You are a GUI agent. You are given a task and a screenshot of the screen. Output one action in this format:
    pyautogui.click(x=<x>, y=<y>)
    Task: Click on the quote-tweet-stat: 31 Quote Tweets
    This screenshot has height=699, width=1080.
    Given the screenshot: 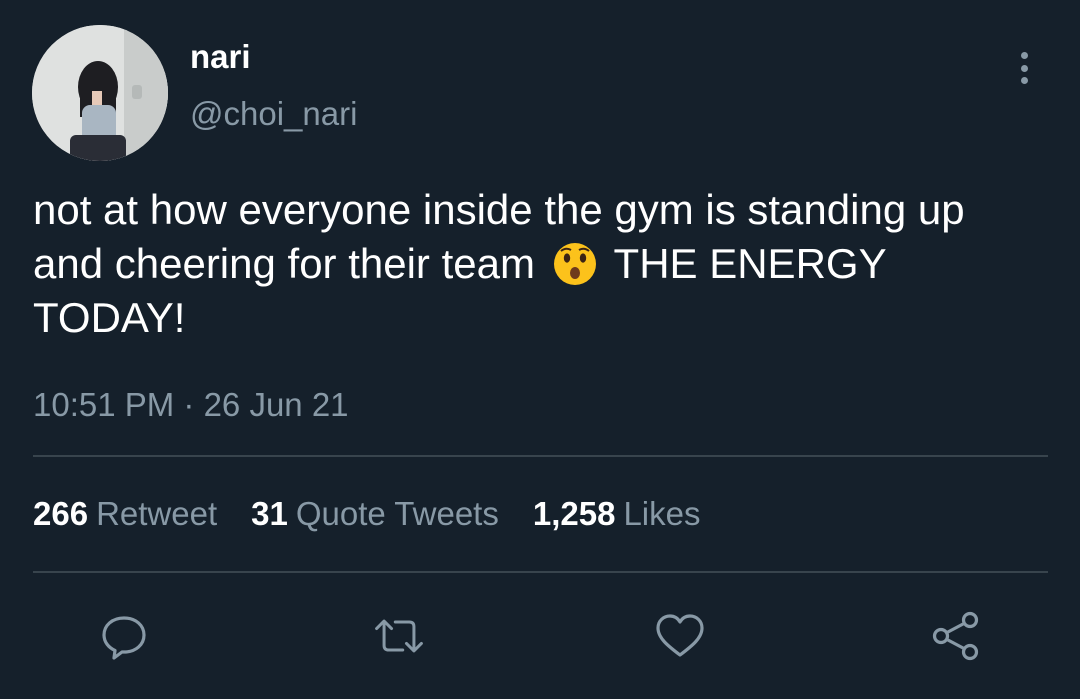 What is the action you would take?
    pyautogui.click(x=375, y=514)
    